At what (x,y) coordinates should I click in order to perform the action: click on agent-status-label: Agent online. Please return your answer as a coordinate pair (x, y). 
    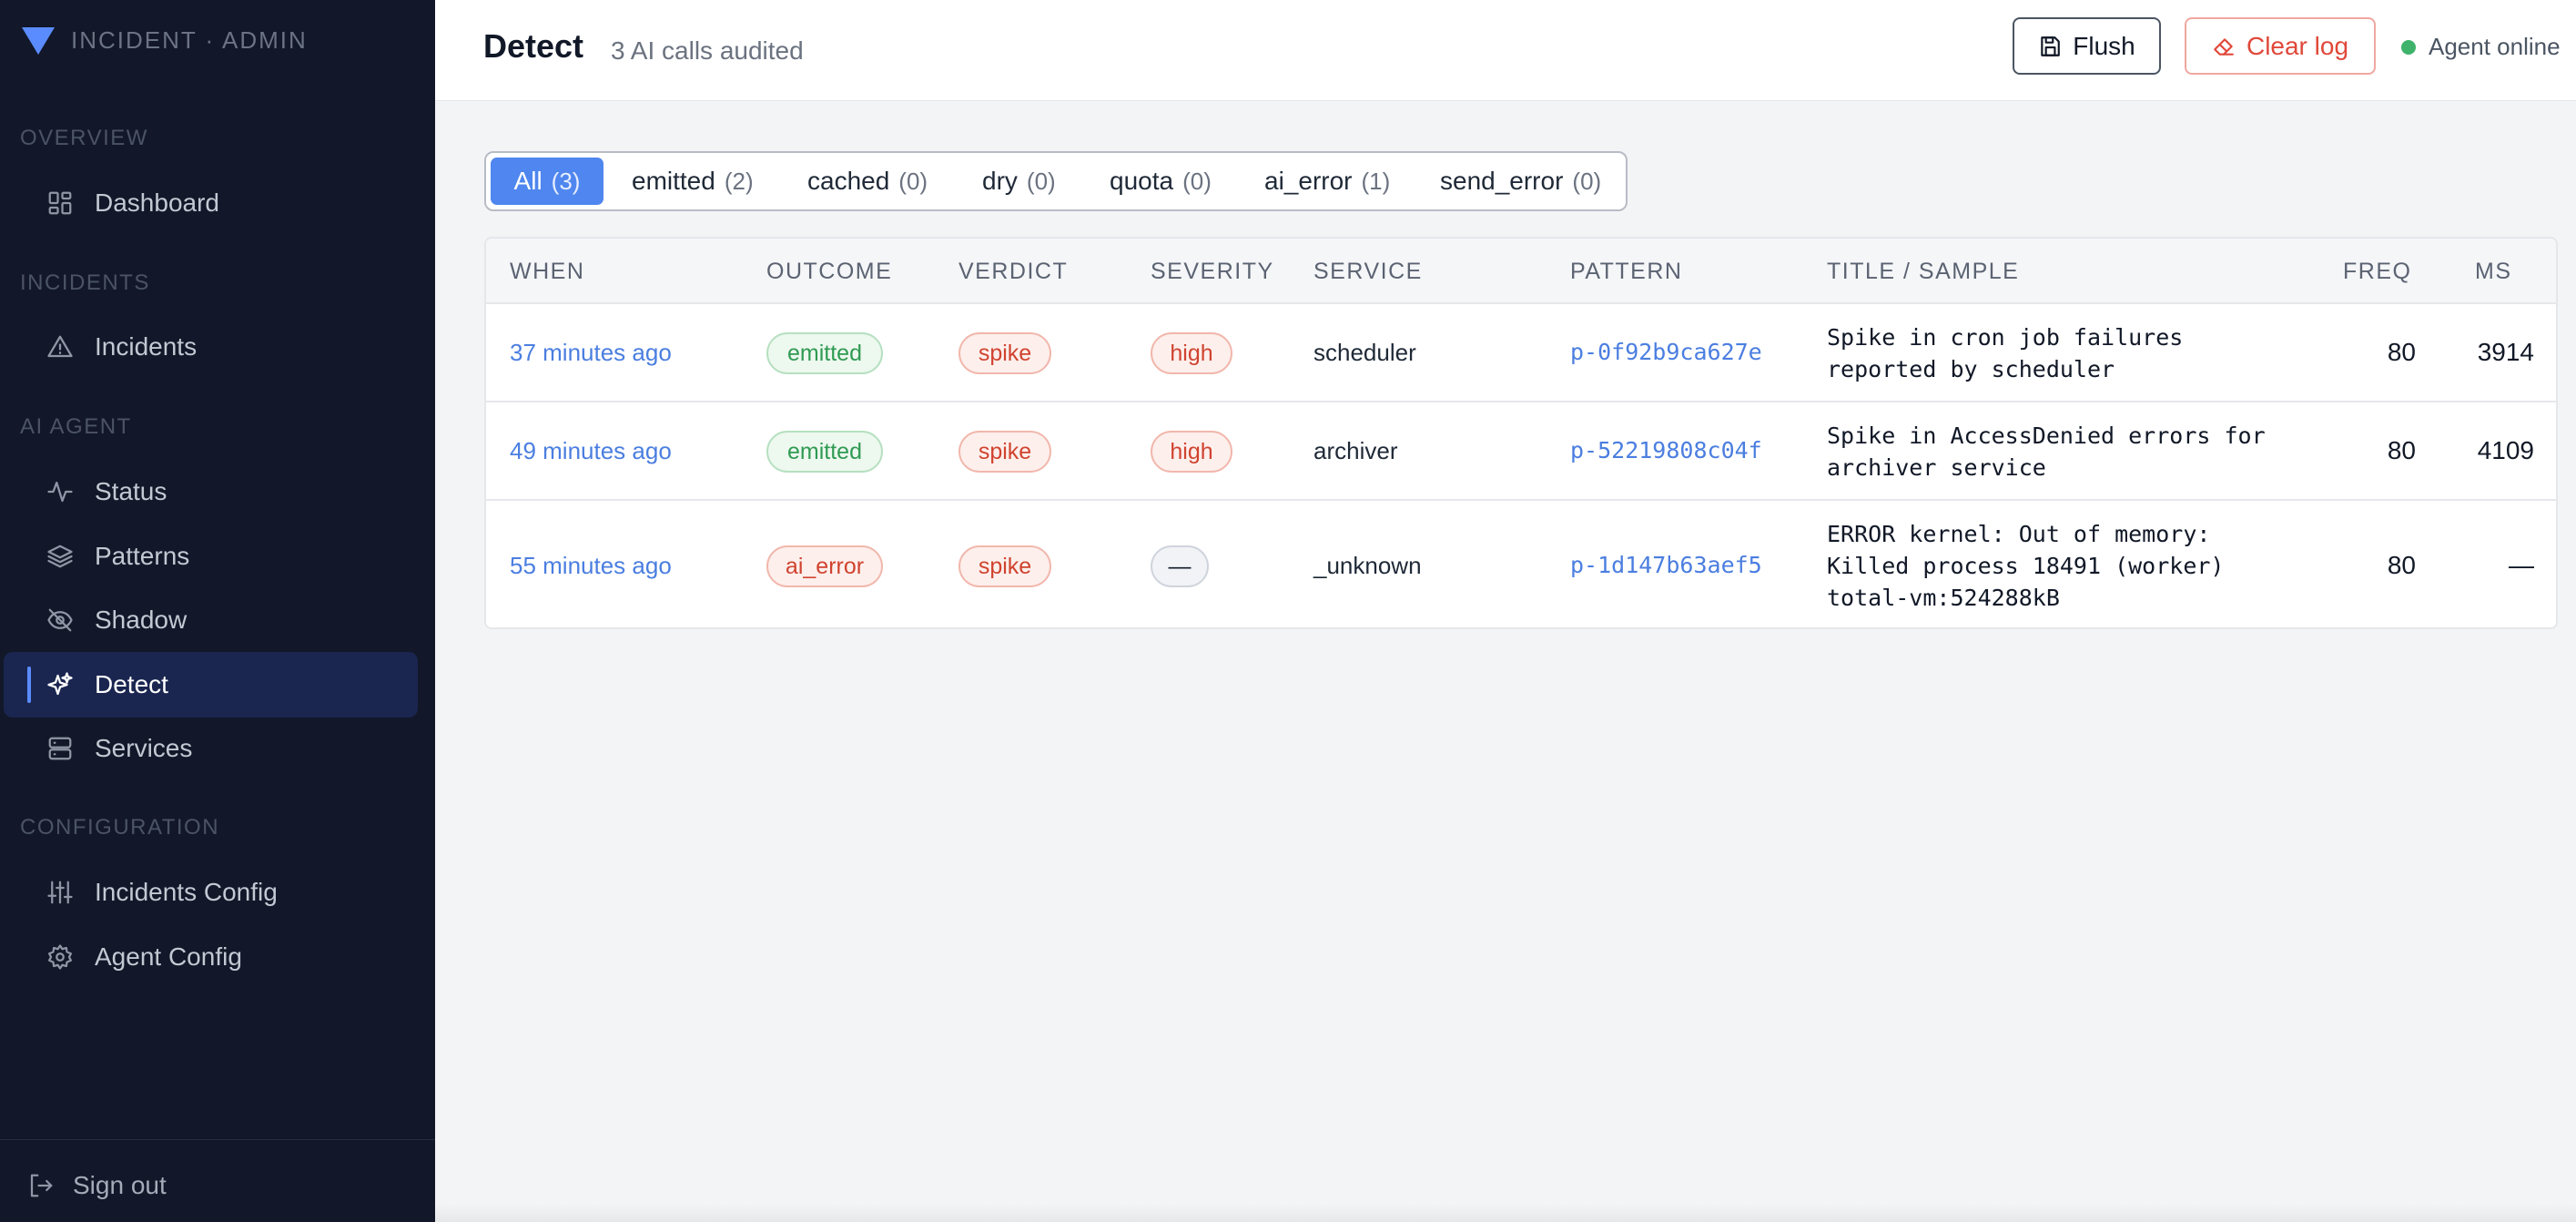
    Looking at the image, I should click on (2495, 47).